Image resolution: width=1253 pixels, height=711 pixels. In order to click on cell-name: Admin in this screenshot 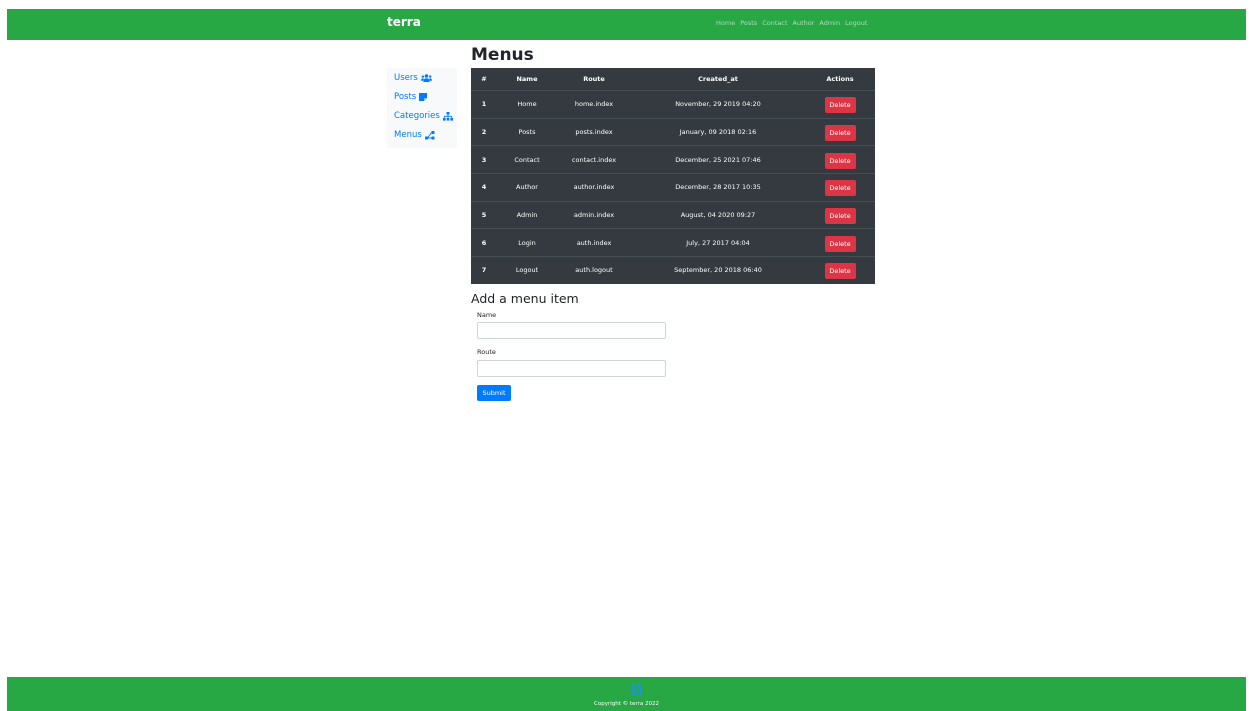, I will do `click(527, 214)`.